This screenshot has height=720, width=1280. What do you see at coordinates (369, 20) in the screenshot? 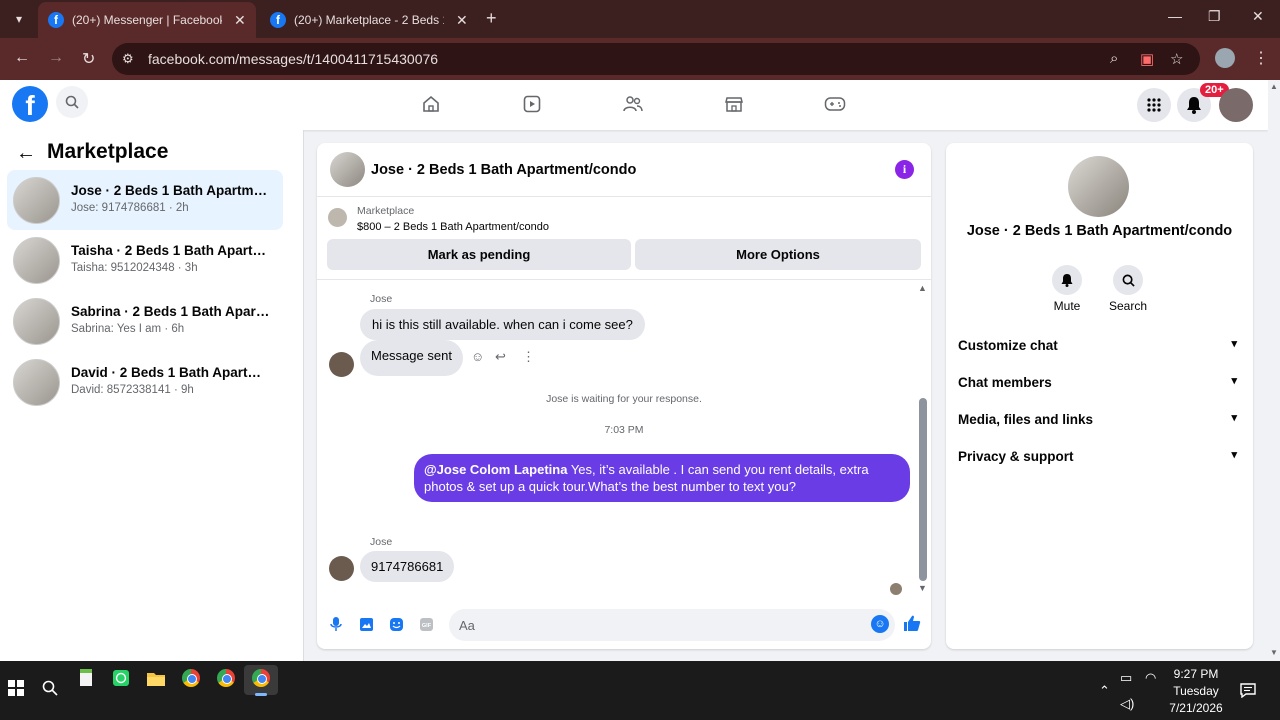
I see `tab-marketplace: f (20+) Marketplace - 2 Beds 1 Ba ✕` at bounding box center [369, 20].